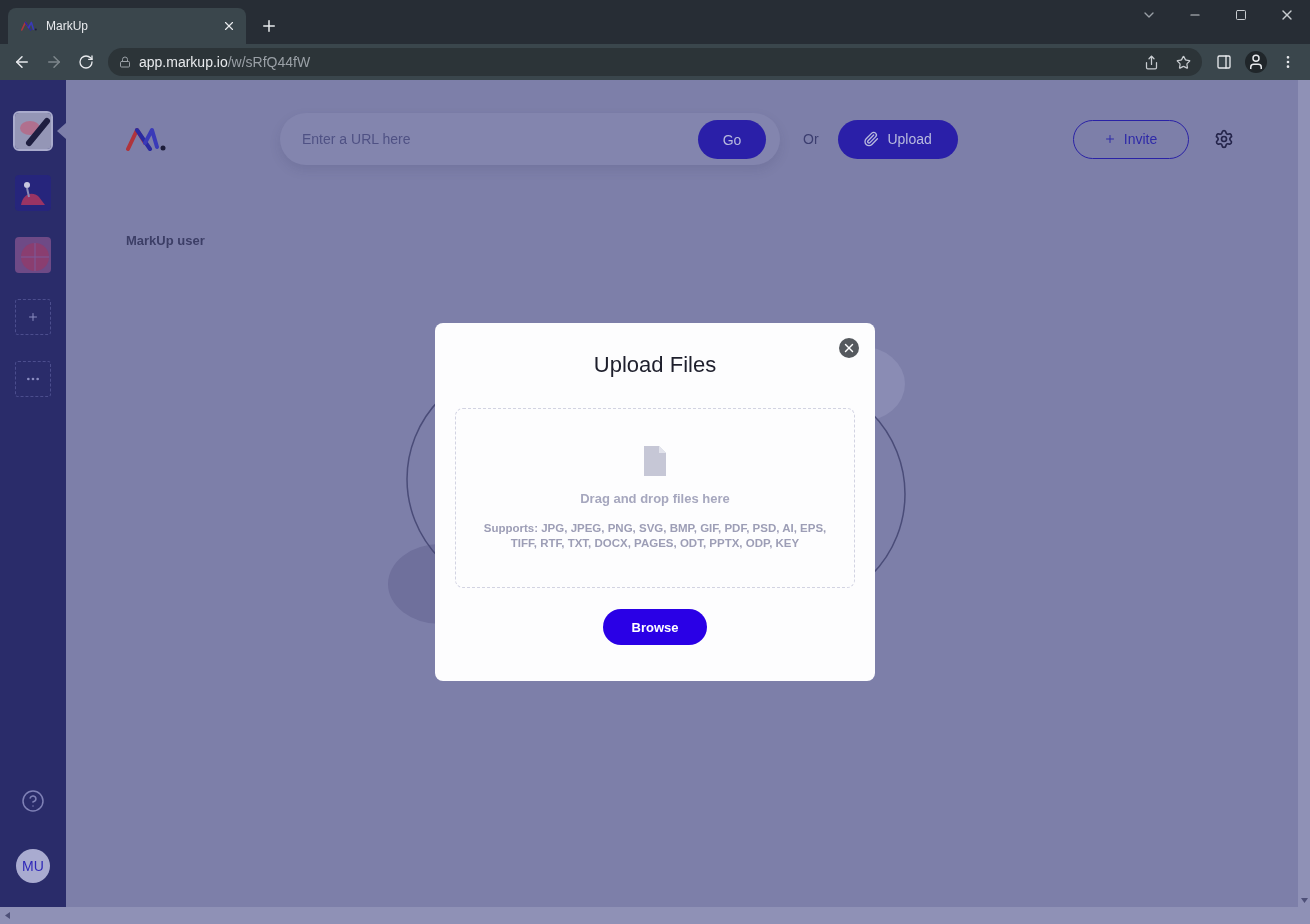 The image size is (1310, 924). Describe the element at coordinates (29, 26) in the screenshot. I see `markup-logo-icon` at that location.